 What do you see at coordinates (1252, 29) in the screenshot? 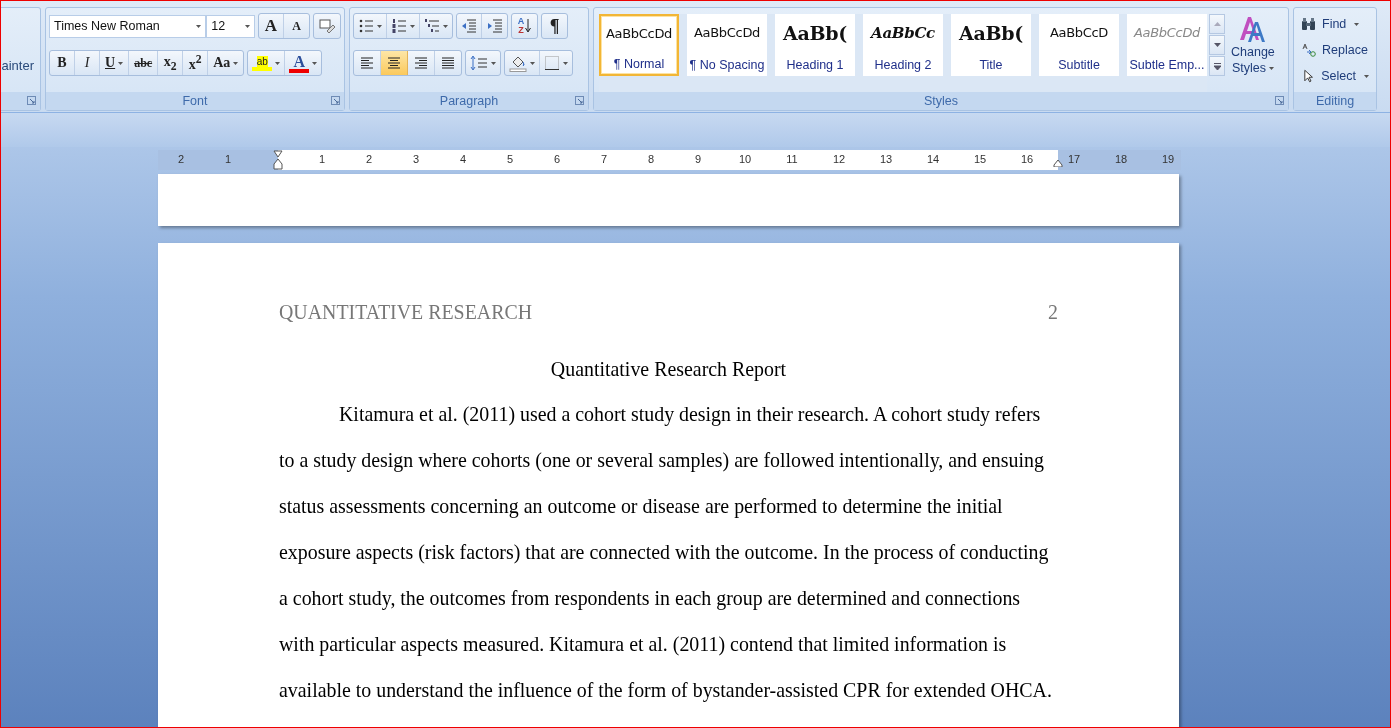
I see `letters-icon` at bounding box center [1252, 29].